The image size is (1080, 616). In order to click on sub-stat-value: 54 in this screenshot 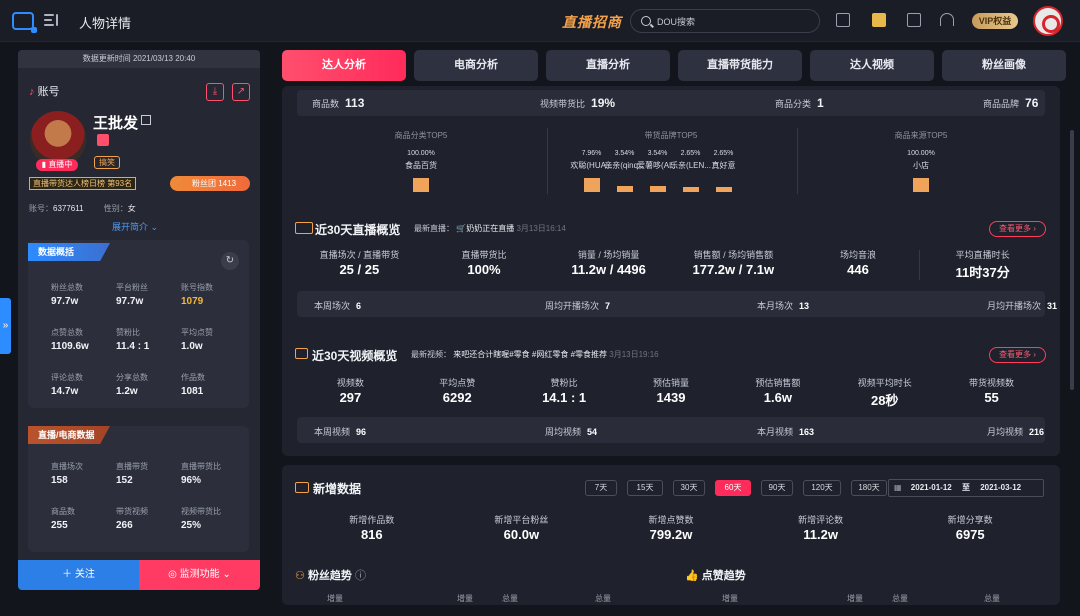, I will do `click(592, 432)`.